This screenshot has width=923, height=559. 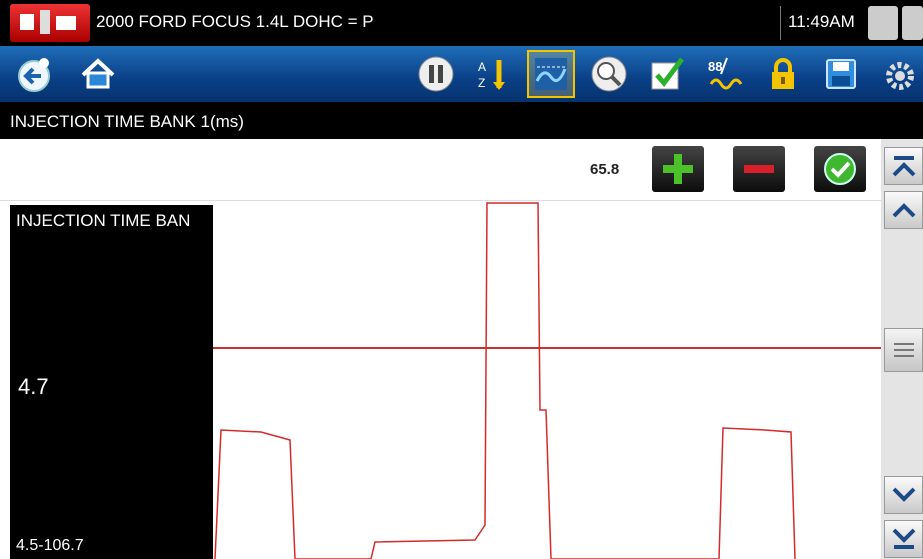 I want to click on threshold-button: 88, so click(x=725, y=74).